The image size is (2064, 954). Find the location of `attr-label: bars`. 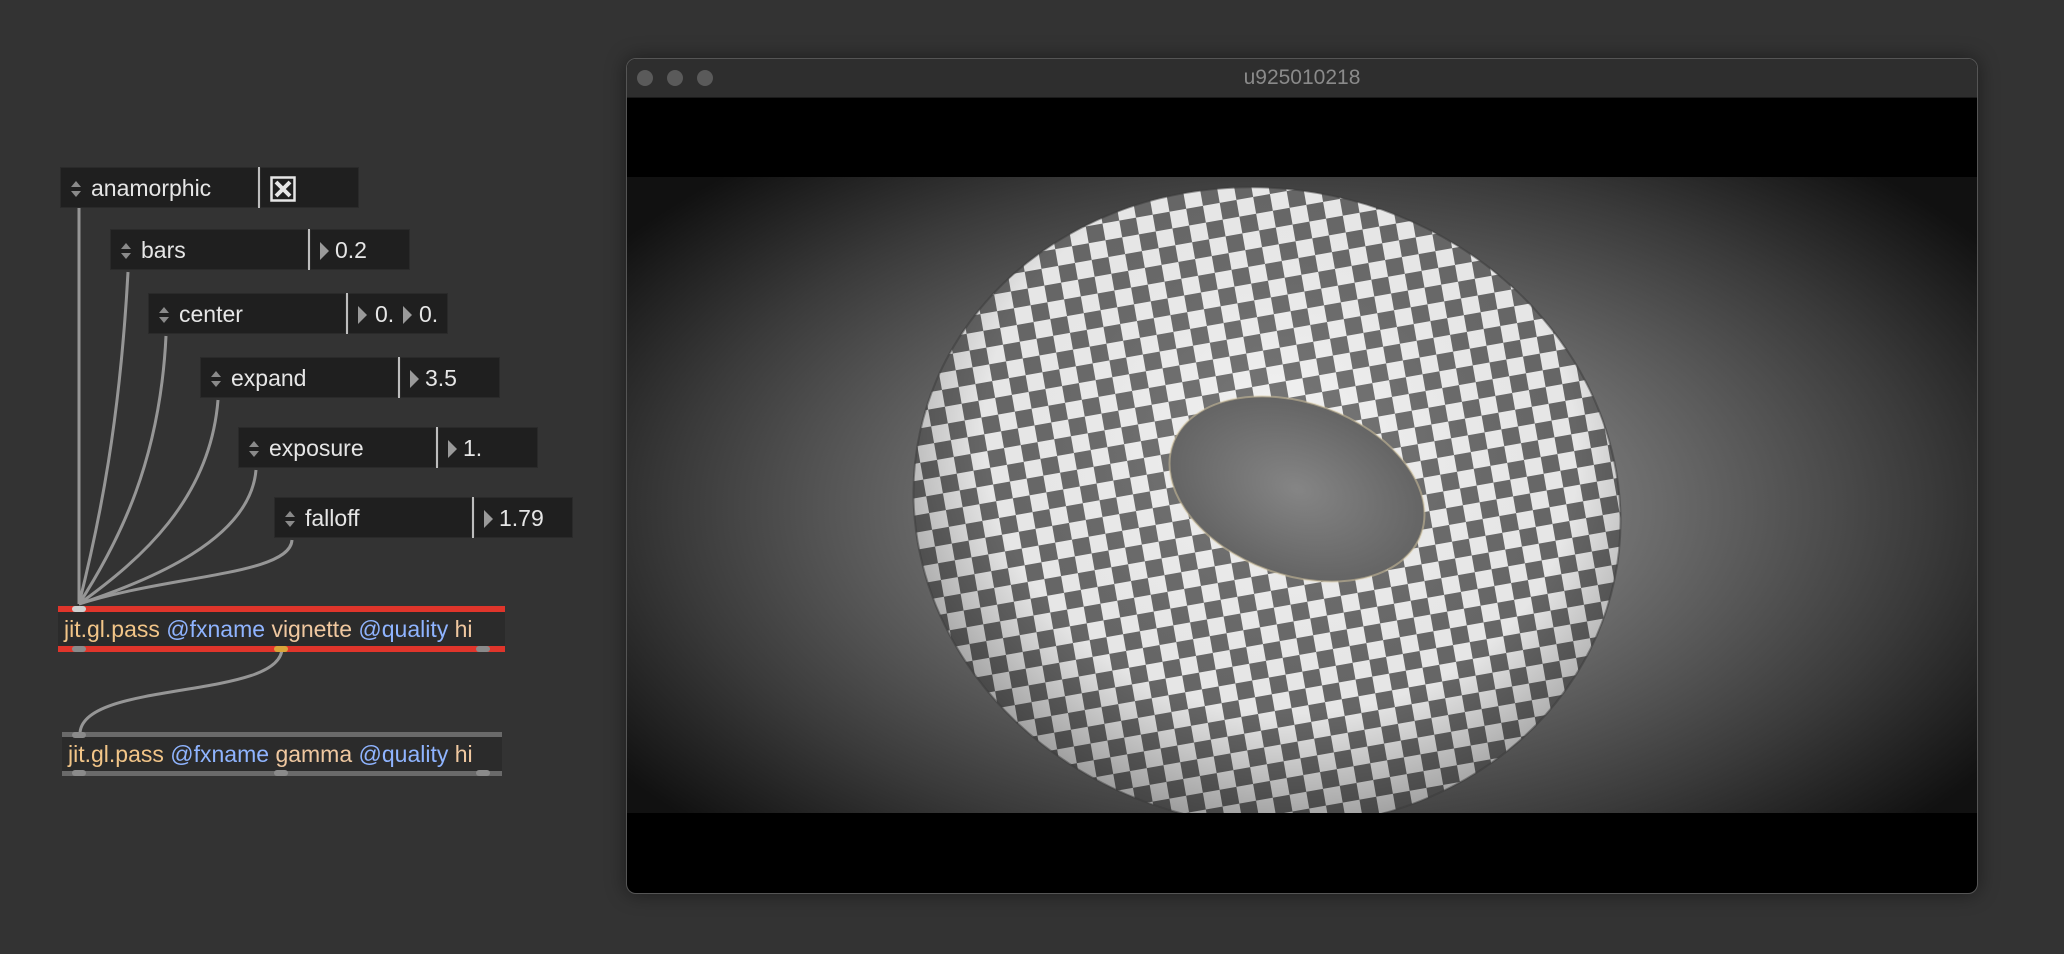

attr-label: bars is located at coordinates (163, 250).